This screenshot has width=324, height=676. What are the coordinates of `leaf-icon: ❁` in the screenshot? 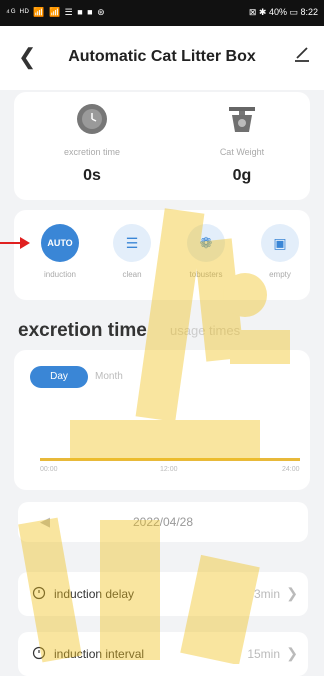 It's located at (206, 243).